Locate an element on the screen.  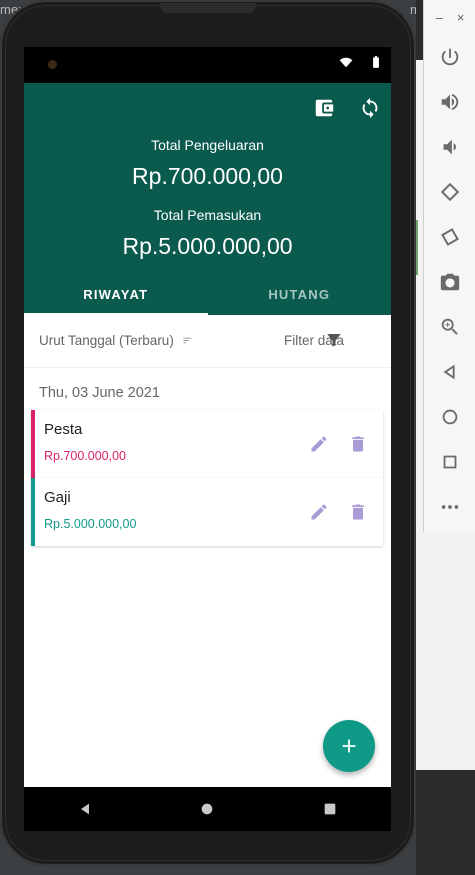
tab-riwayat-label: RIWAYAT is located at coordinates (116, 294).